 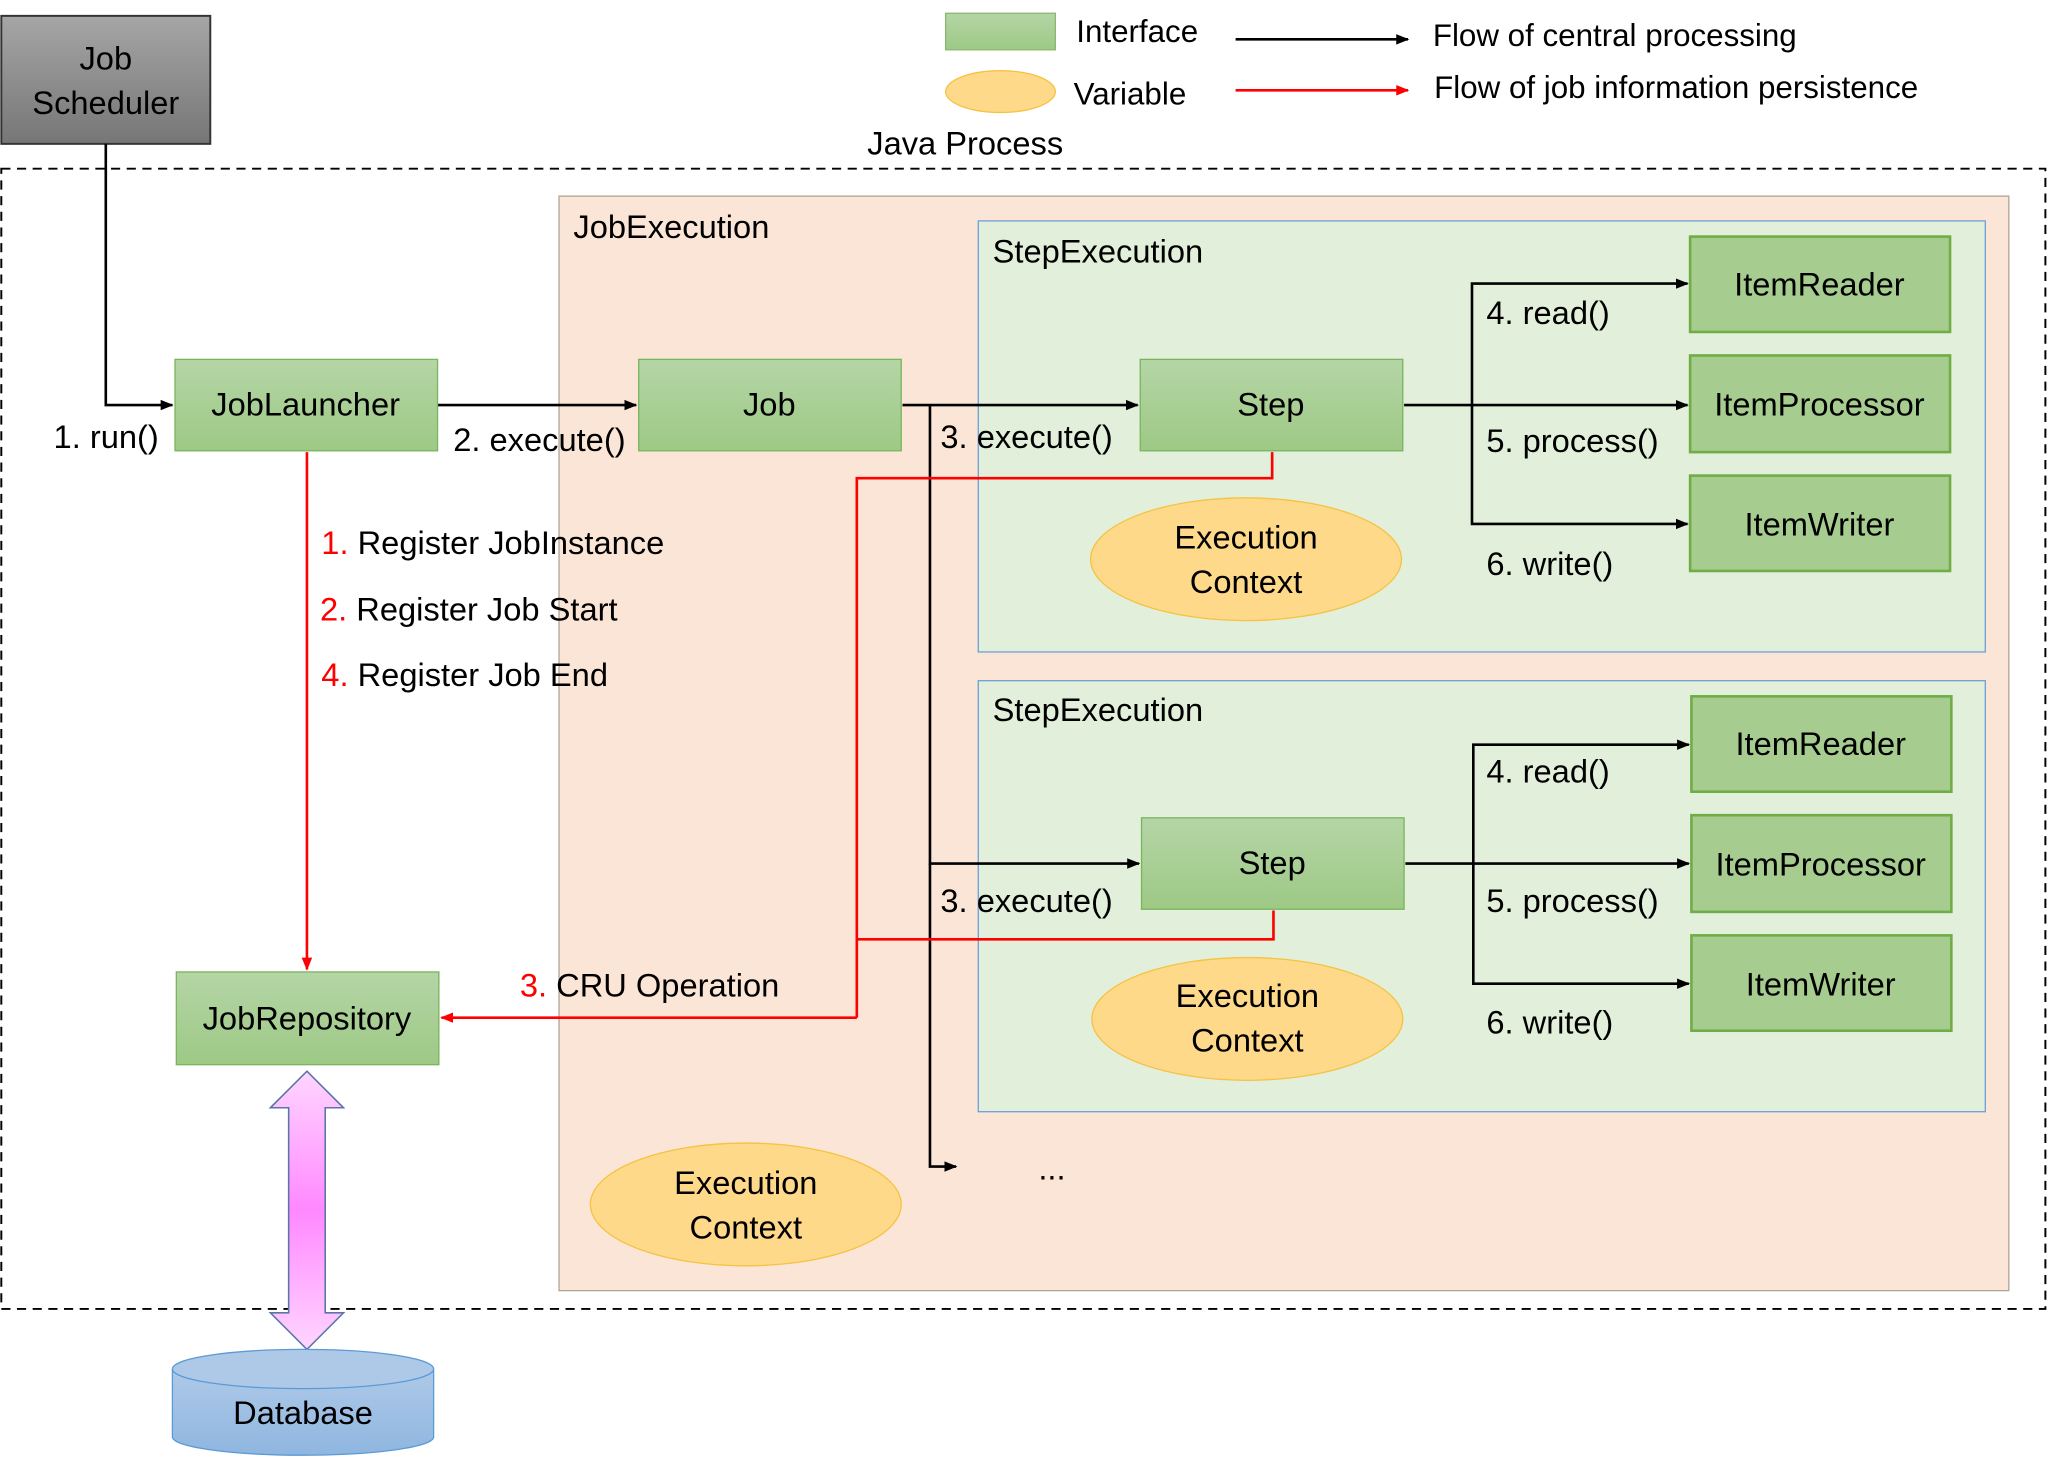 I want to click on step-execution-1-title: StepExecution, so click(x=1098, y=251).